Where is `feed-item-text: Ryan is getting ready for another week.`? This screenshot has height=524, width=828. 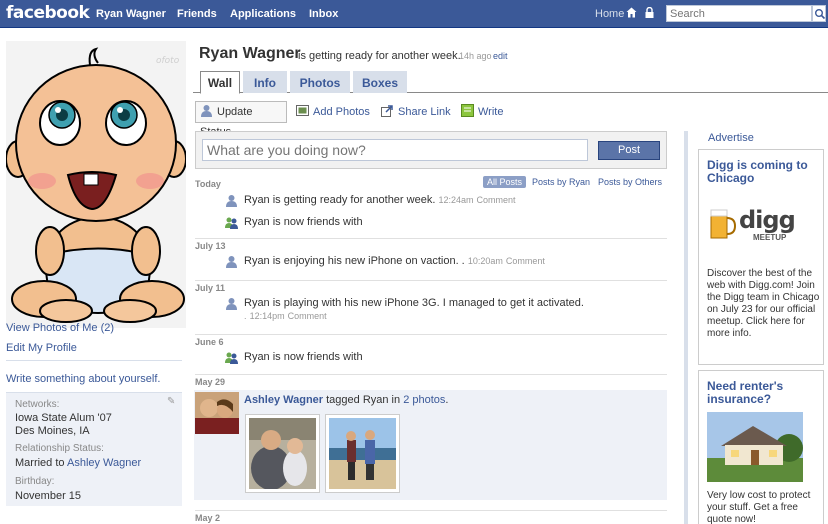
feed-item-text: Ryan is getting ready for another week. is located at coordinates (340, 200).